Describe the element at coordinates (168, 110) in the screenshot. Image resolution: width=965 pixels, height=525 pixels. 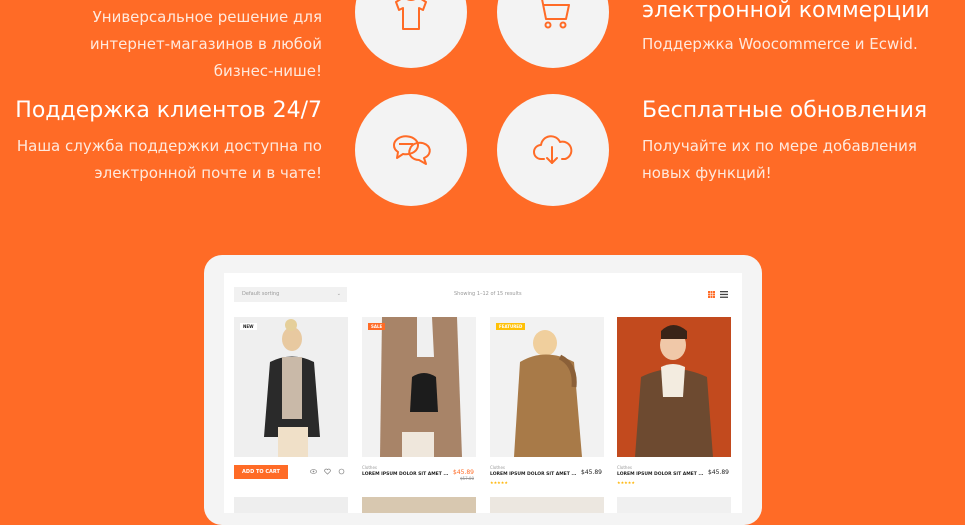
I see `feature-support-title: Поддержка клиентов 24/7` at that location.